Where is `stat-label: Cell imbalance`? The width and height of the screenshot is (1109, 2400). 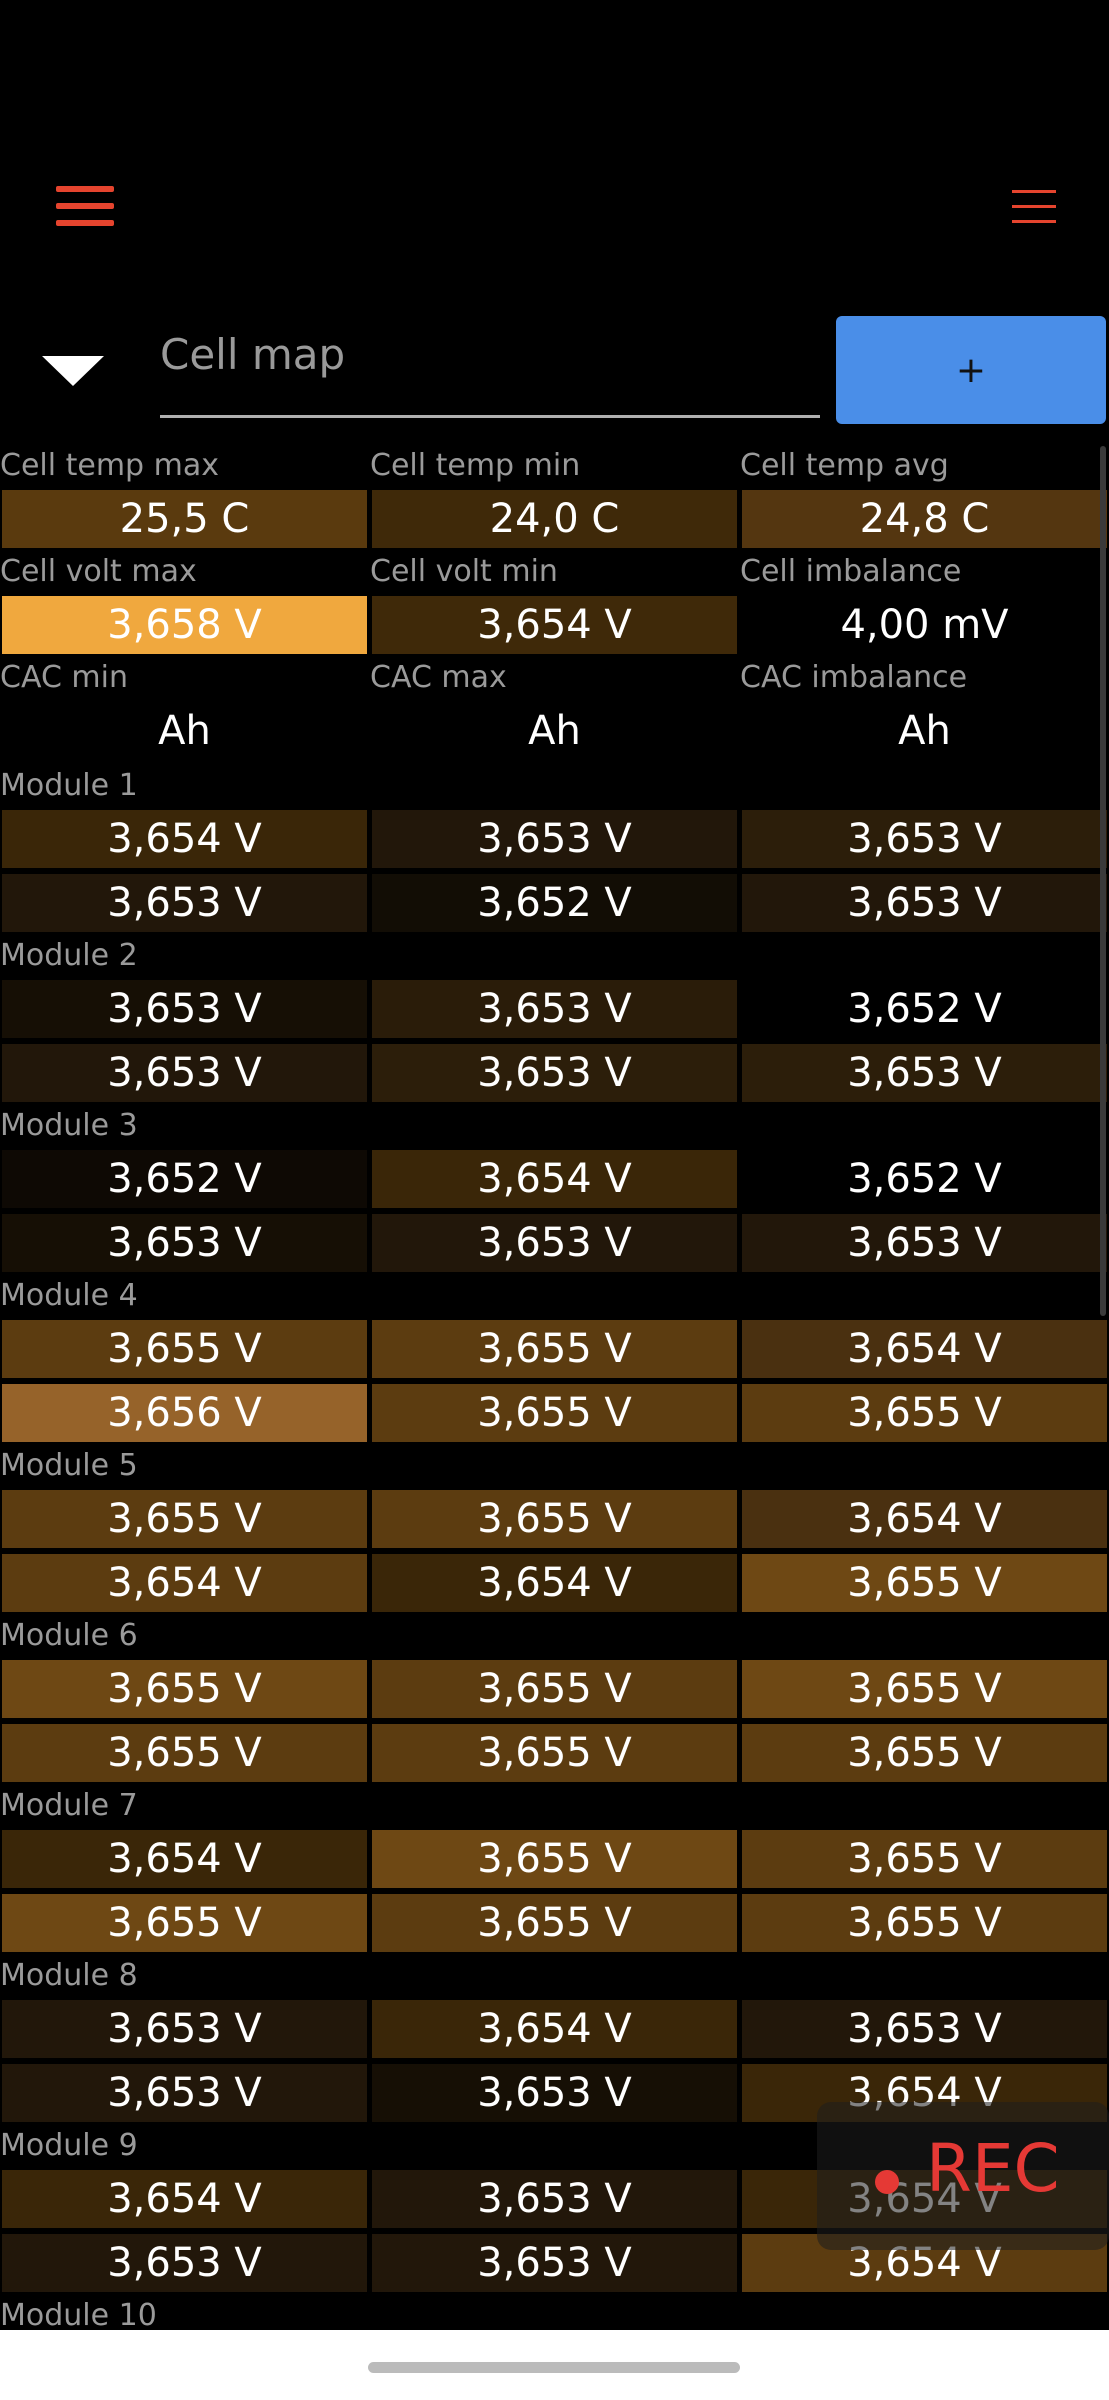 stat-label: Cell imbalance is located at coordinates (851, 571).